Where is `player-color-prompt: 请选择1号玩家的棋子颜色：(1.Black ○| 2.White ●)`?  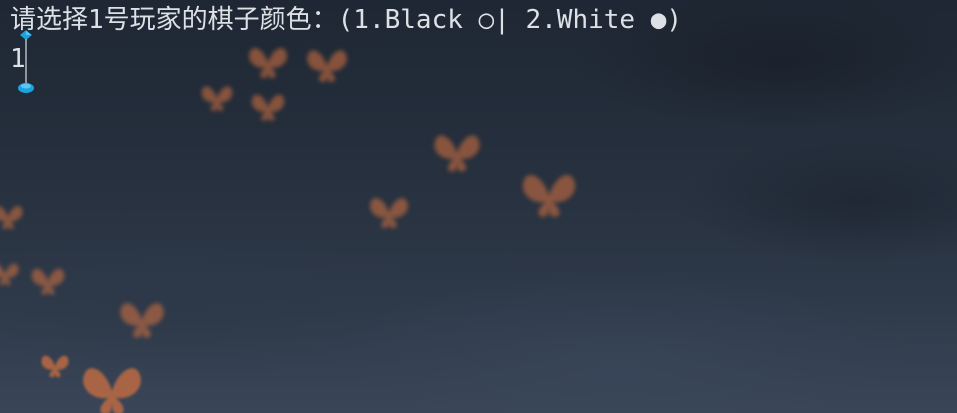
player-color-prompt: 请选择1号玩家的棋子颜色：(1.Black ○| 2.White ●) is located at coordinates (346, 20).